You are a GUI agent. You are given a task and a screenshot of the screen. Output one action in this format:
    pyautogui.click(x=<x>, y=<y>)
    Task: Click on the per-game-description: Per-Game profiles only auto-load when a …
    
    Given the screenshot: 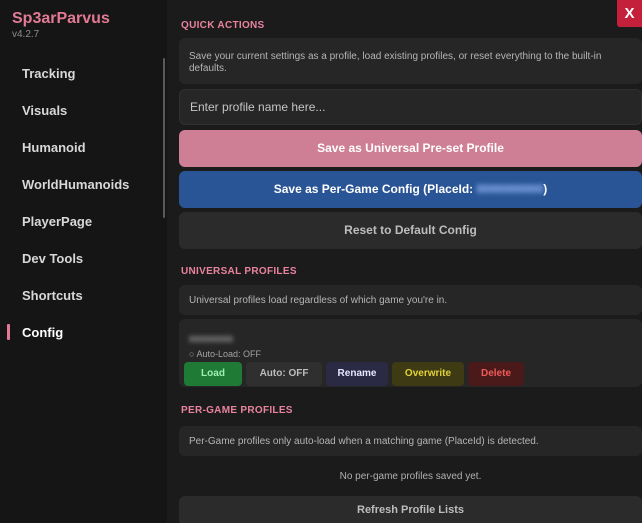 What is the action you would take?
    pyautogui.click(x=364, y=441)
    